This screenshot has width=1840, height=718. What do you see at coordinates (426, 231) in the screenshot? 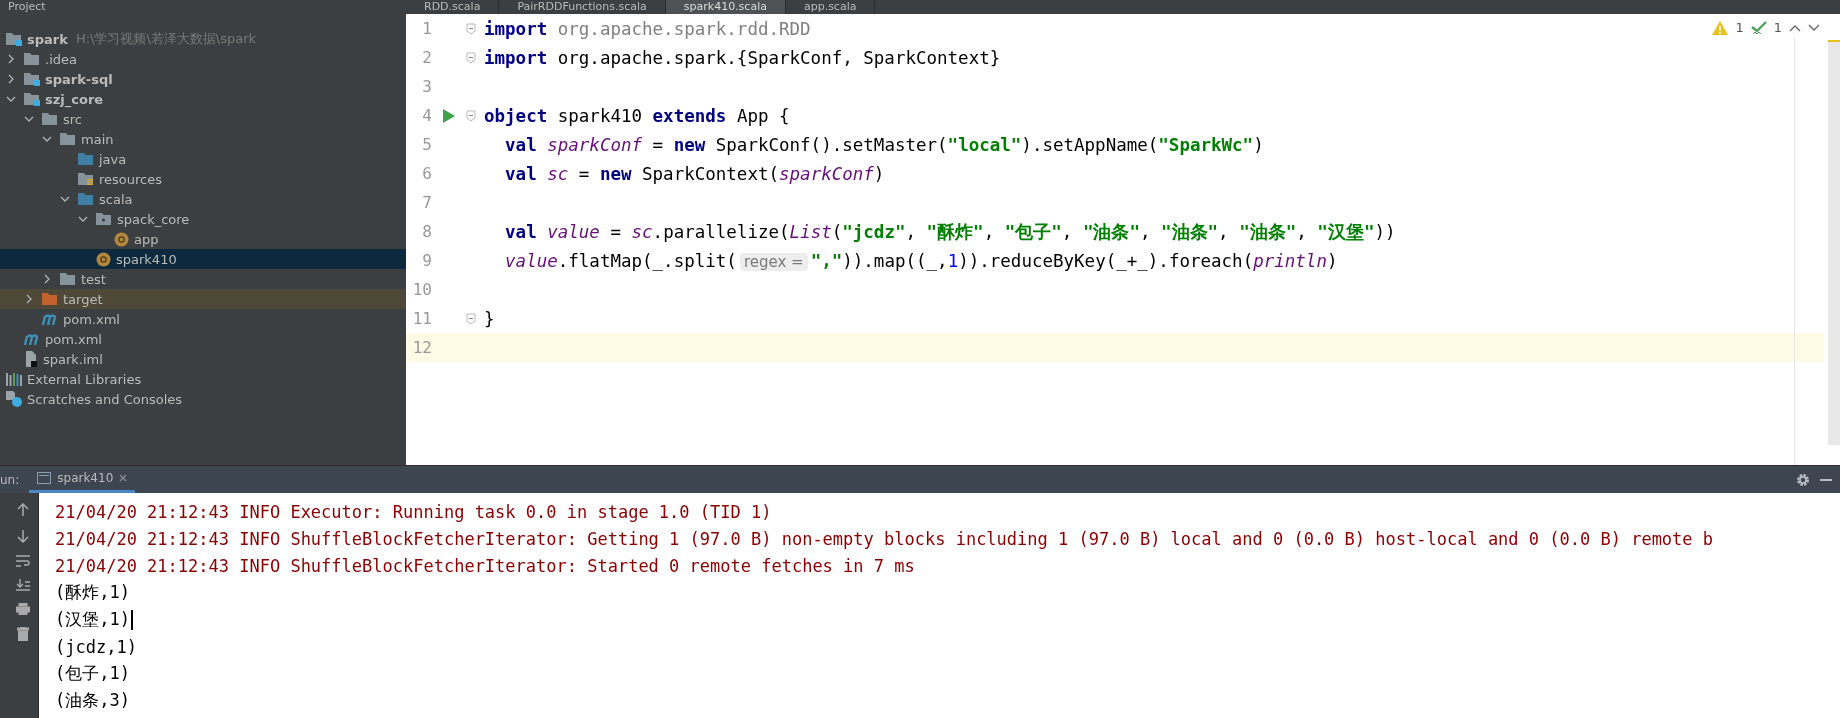
I see `line-number: 8` at bounding box center [426, 231].